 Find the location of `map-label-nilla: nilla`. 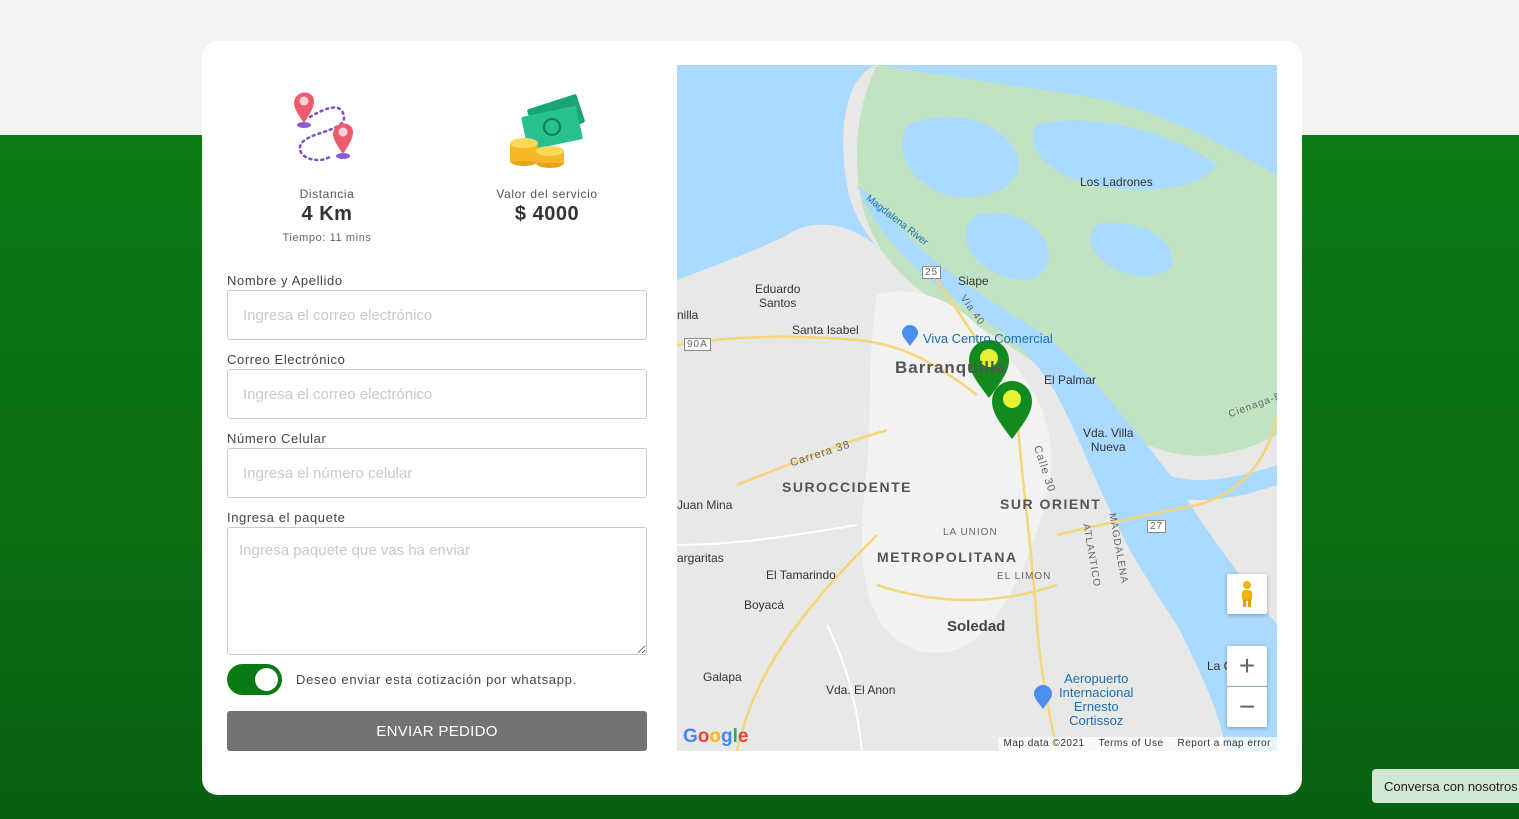

map-label-nilla: nilla is located at coordinates (688, 315).